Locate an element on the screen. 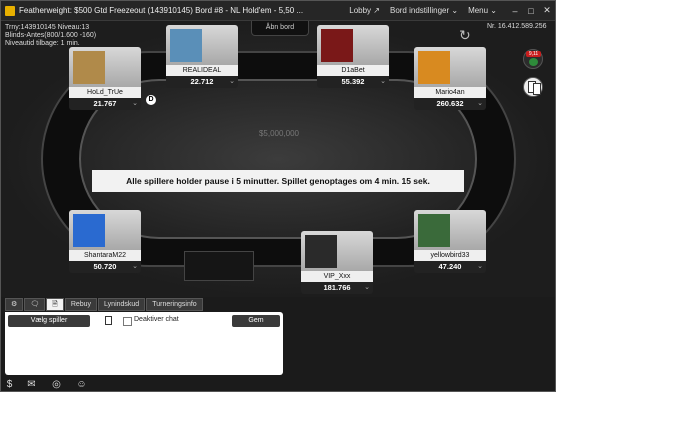 The width and height of the screenshot is (700, 438). open-table-tab: Åbn bord is located at coordinates (280, 28).